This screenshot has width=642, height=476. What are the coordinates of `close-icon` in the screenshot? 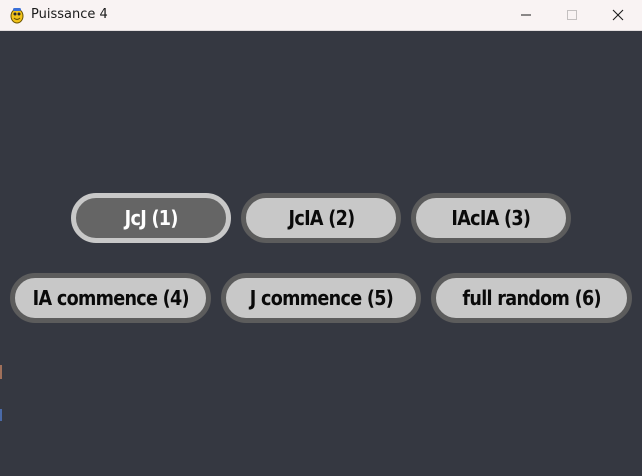 It's located at (618, 15).